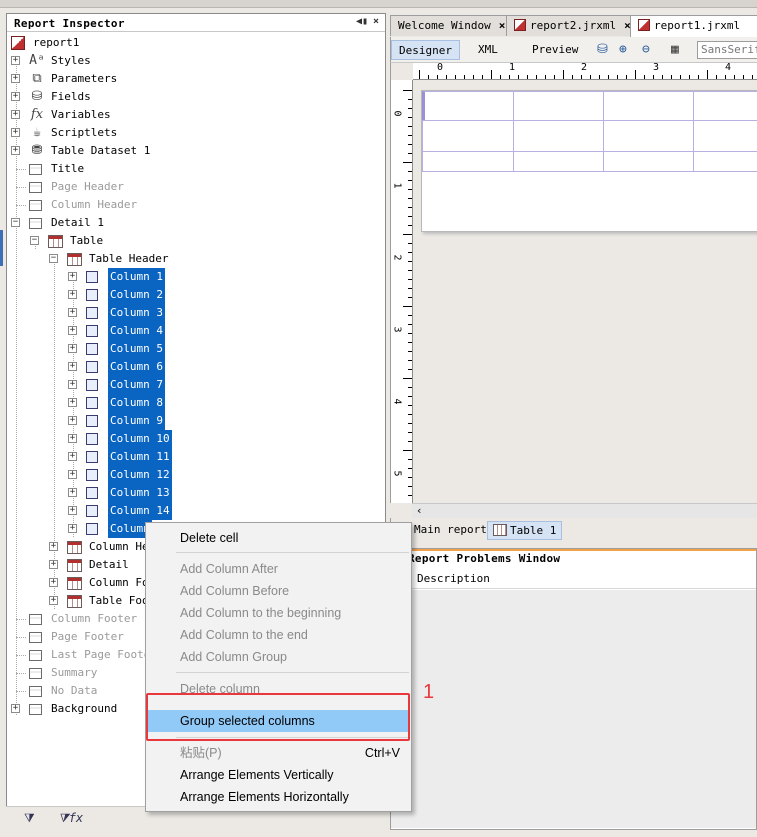 The width and height of the screenshot is (757, 837). Describe the element at coordinates (192, 115) in the screenshot. I see `tree-item: + fx Variables` at that location.